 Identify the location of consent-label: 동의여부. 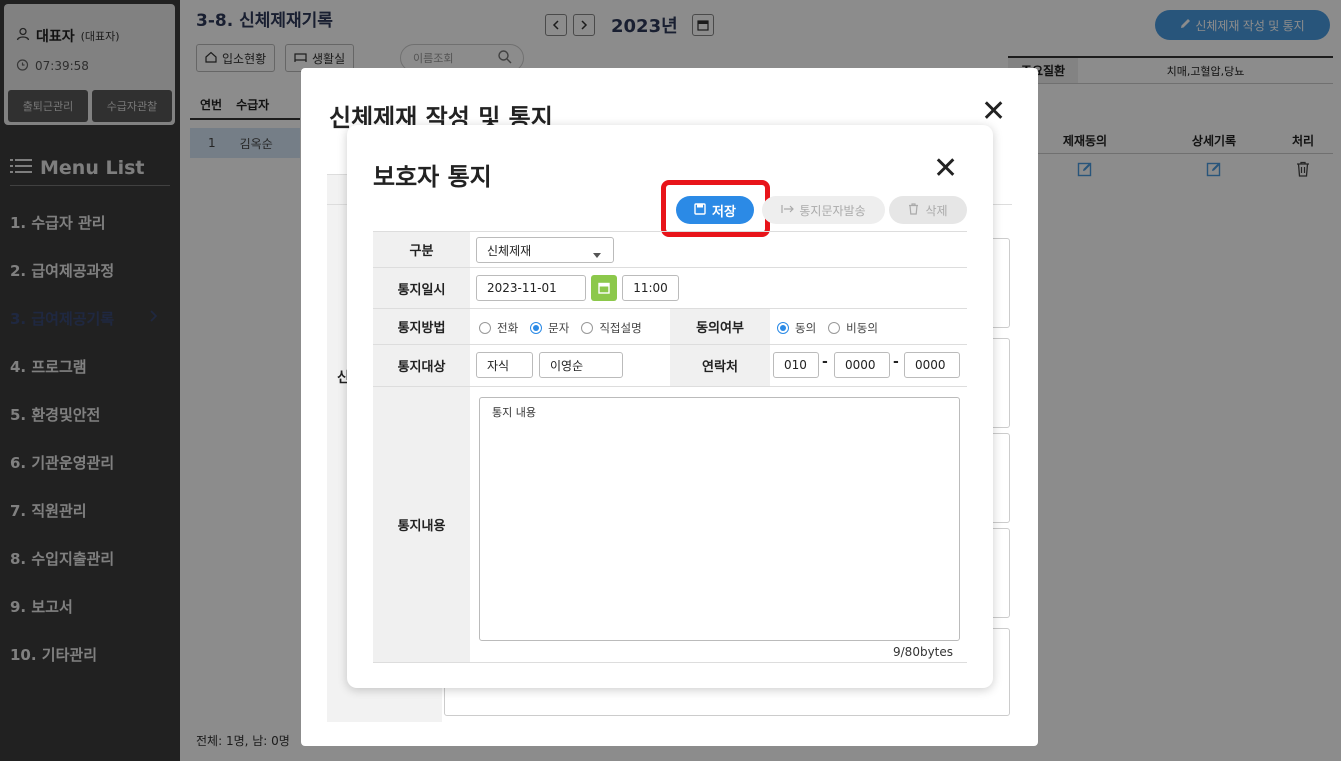
(720, 326).